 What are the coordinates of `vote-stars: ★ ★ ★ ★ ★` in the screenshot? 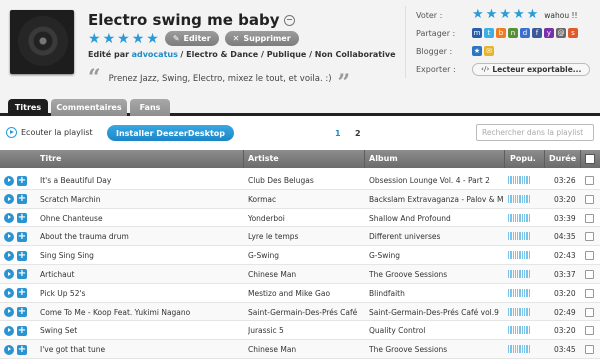 It's located at (505, 15).